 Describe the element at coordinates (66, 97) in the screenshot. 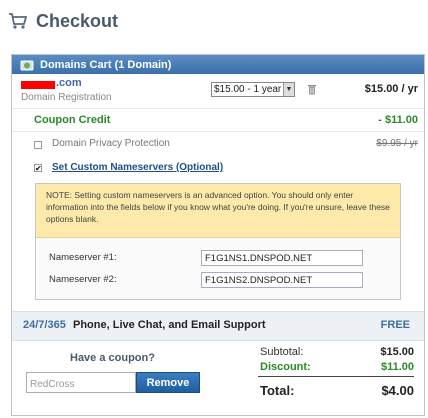

I see `domain-type: Domain Registration` at that location.